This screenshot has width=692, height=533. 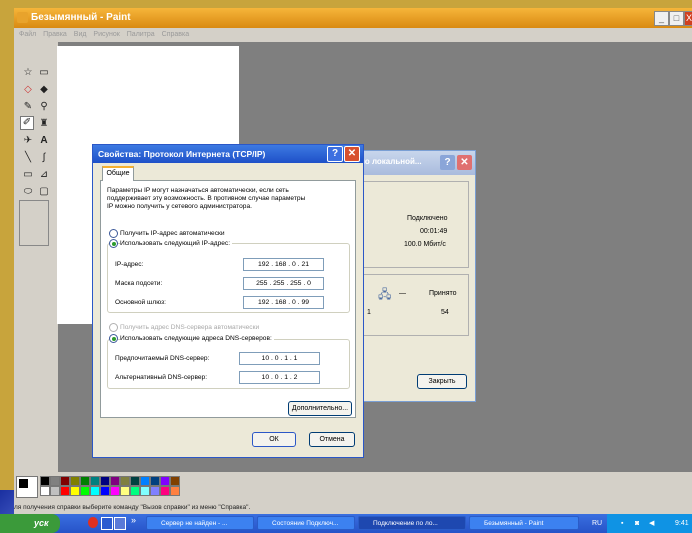 What do you see at coordinates (140, 302) in the screenshot?
I see `gateway-label: Основной шлюз:` at bounding box center [140, 302].